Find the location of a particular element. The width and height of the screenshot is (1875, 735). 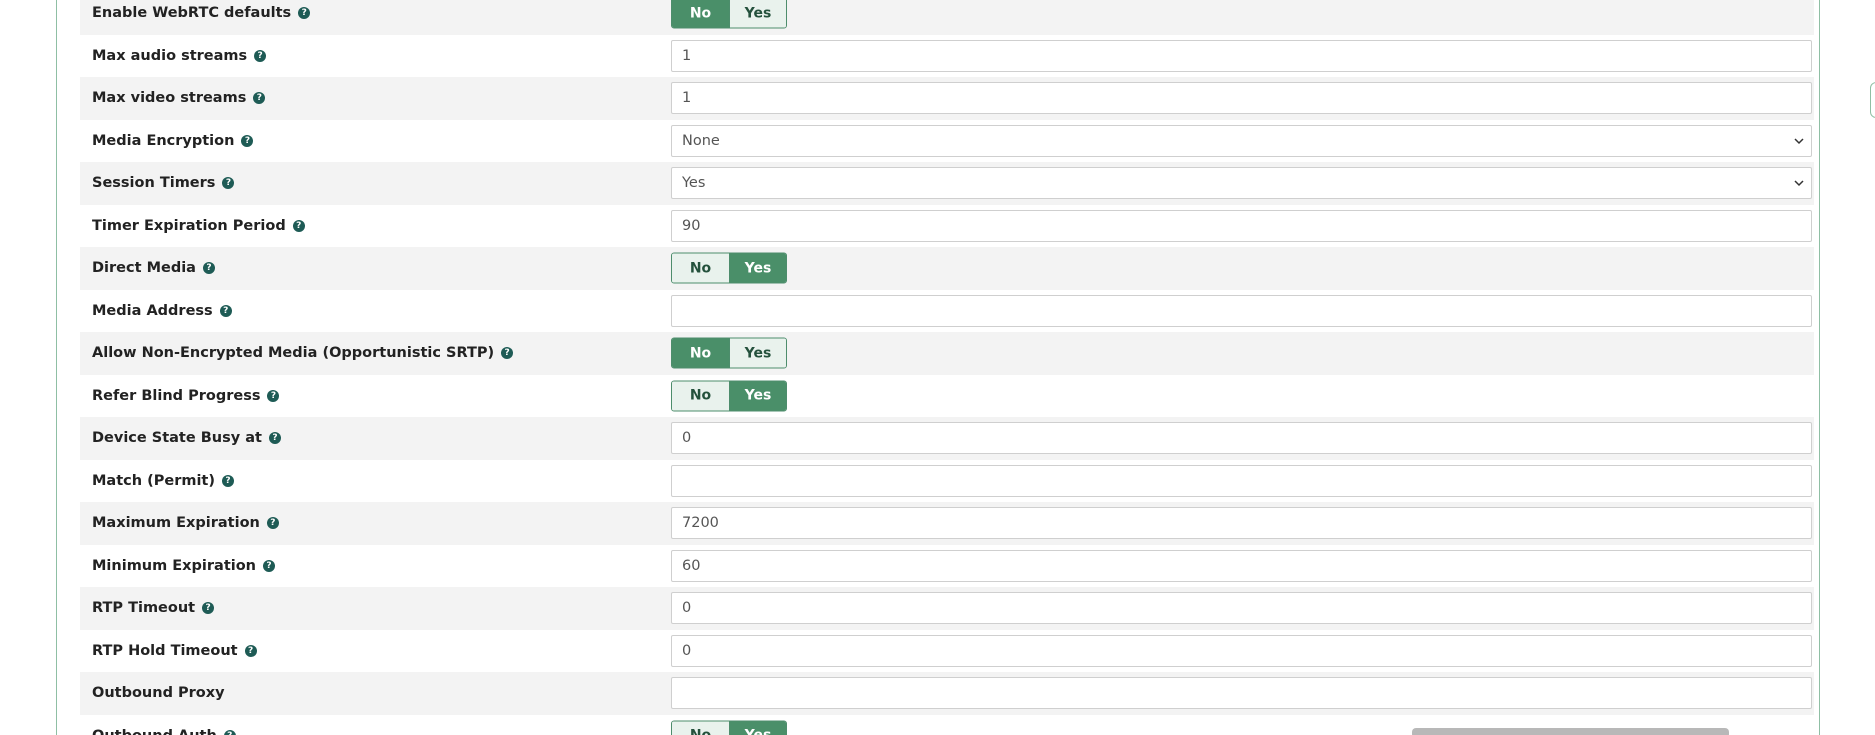

field-label: Device State Busy at? is located at coordinates (186, 438).